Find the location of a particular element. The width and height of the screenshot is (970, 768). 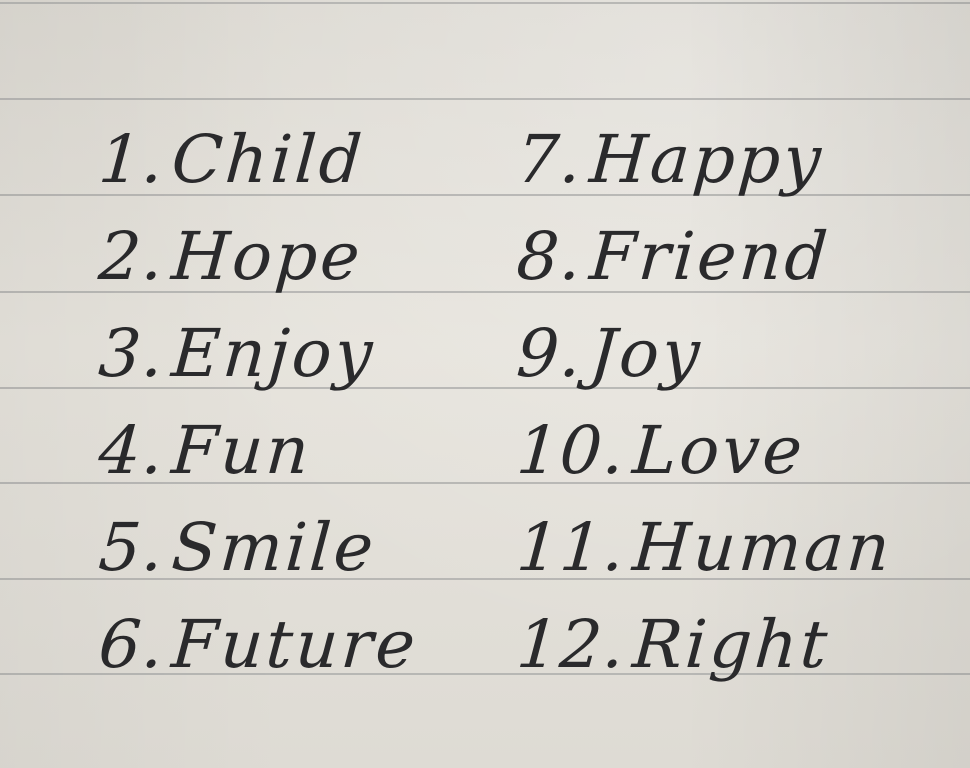

item-number: 4. is located at coordinates (131, 450).